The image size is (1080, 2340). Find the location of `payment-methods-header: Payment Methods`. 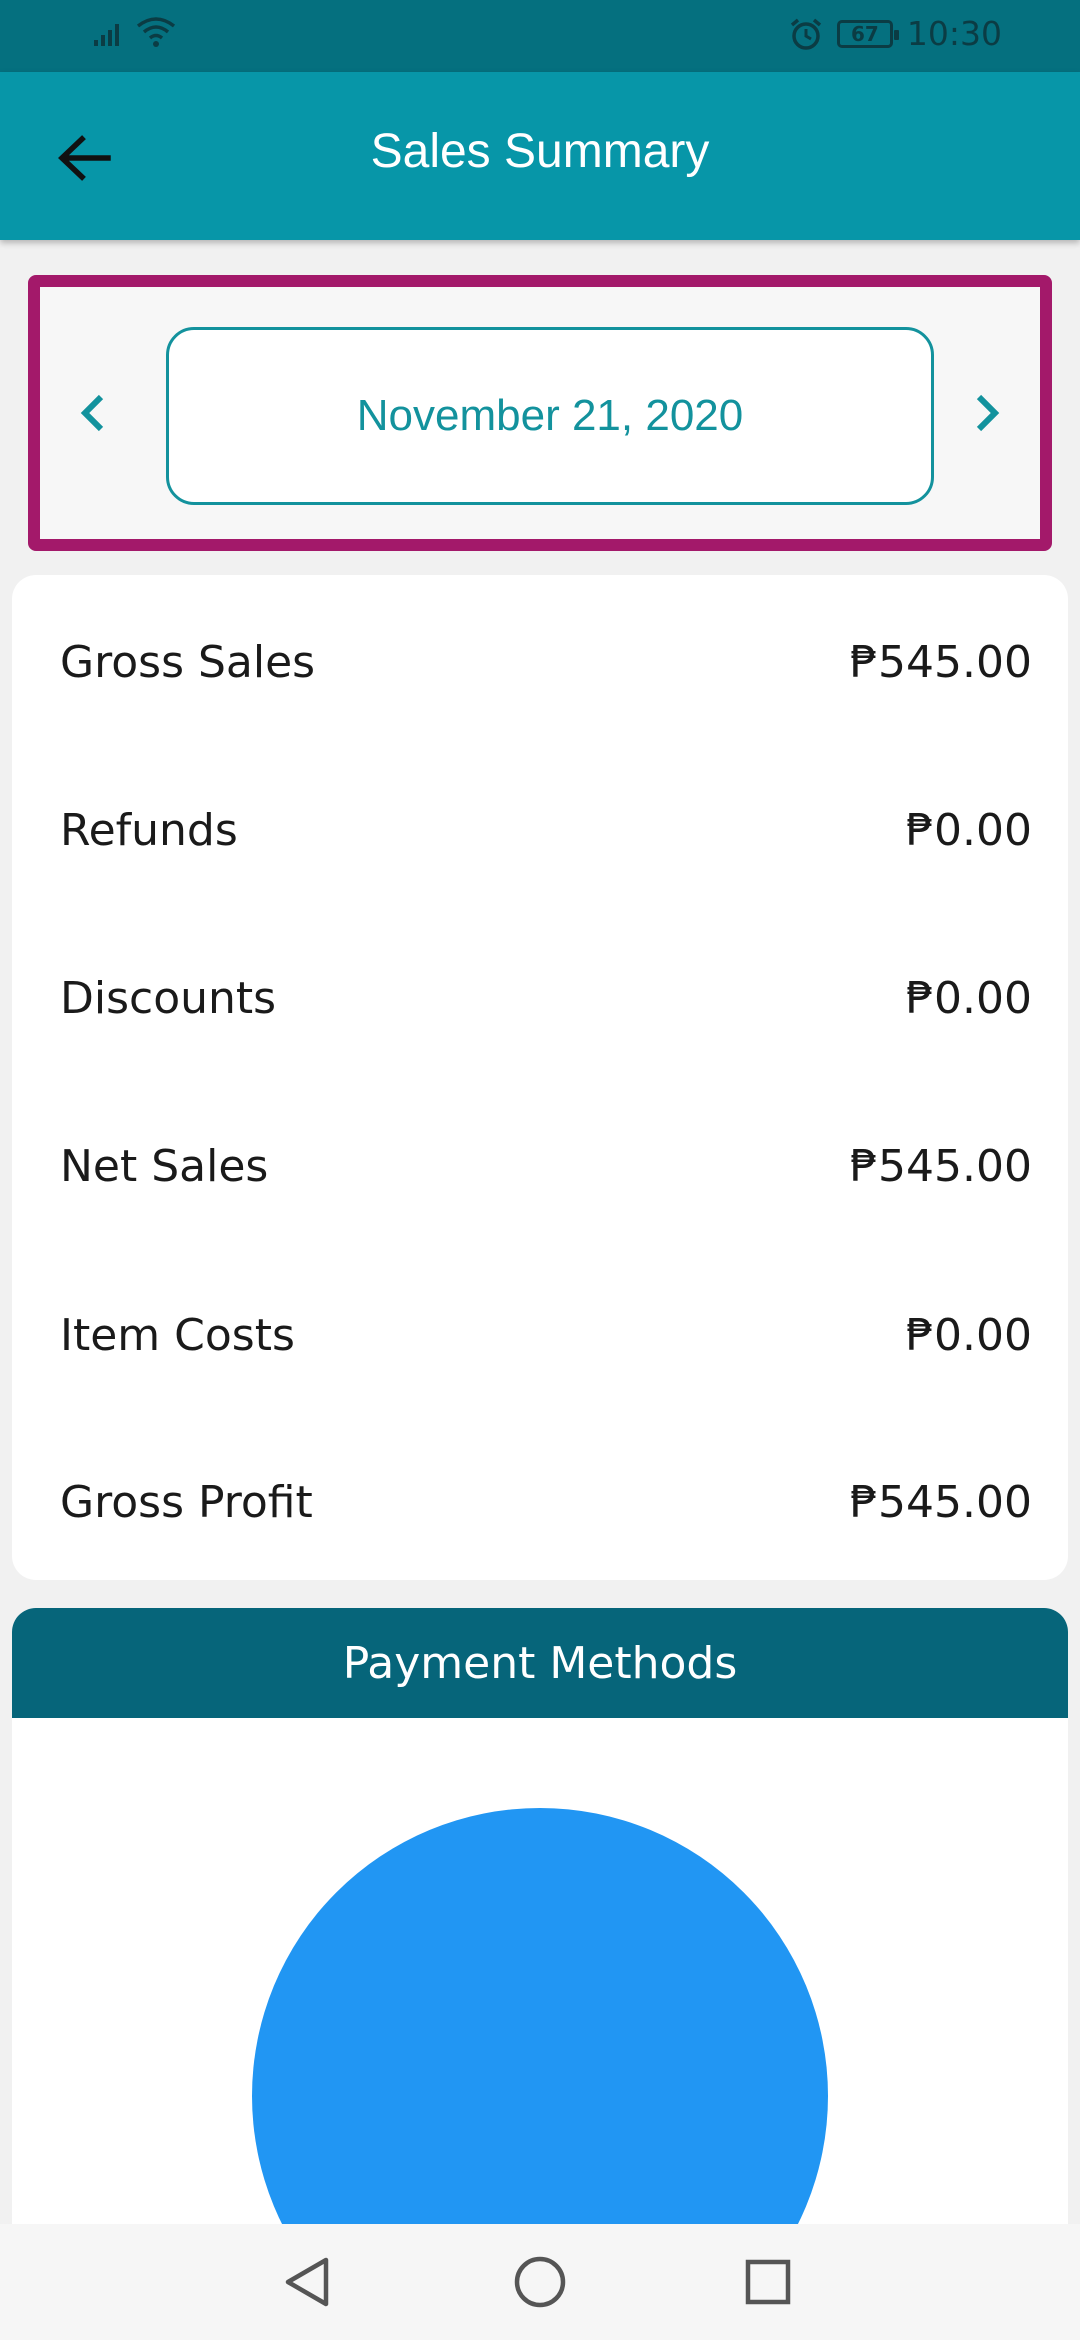

payment-methods-header: Payment Methods is located at coordinates (540, 1663).